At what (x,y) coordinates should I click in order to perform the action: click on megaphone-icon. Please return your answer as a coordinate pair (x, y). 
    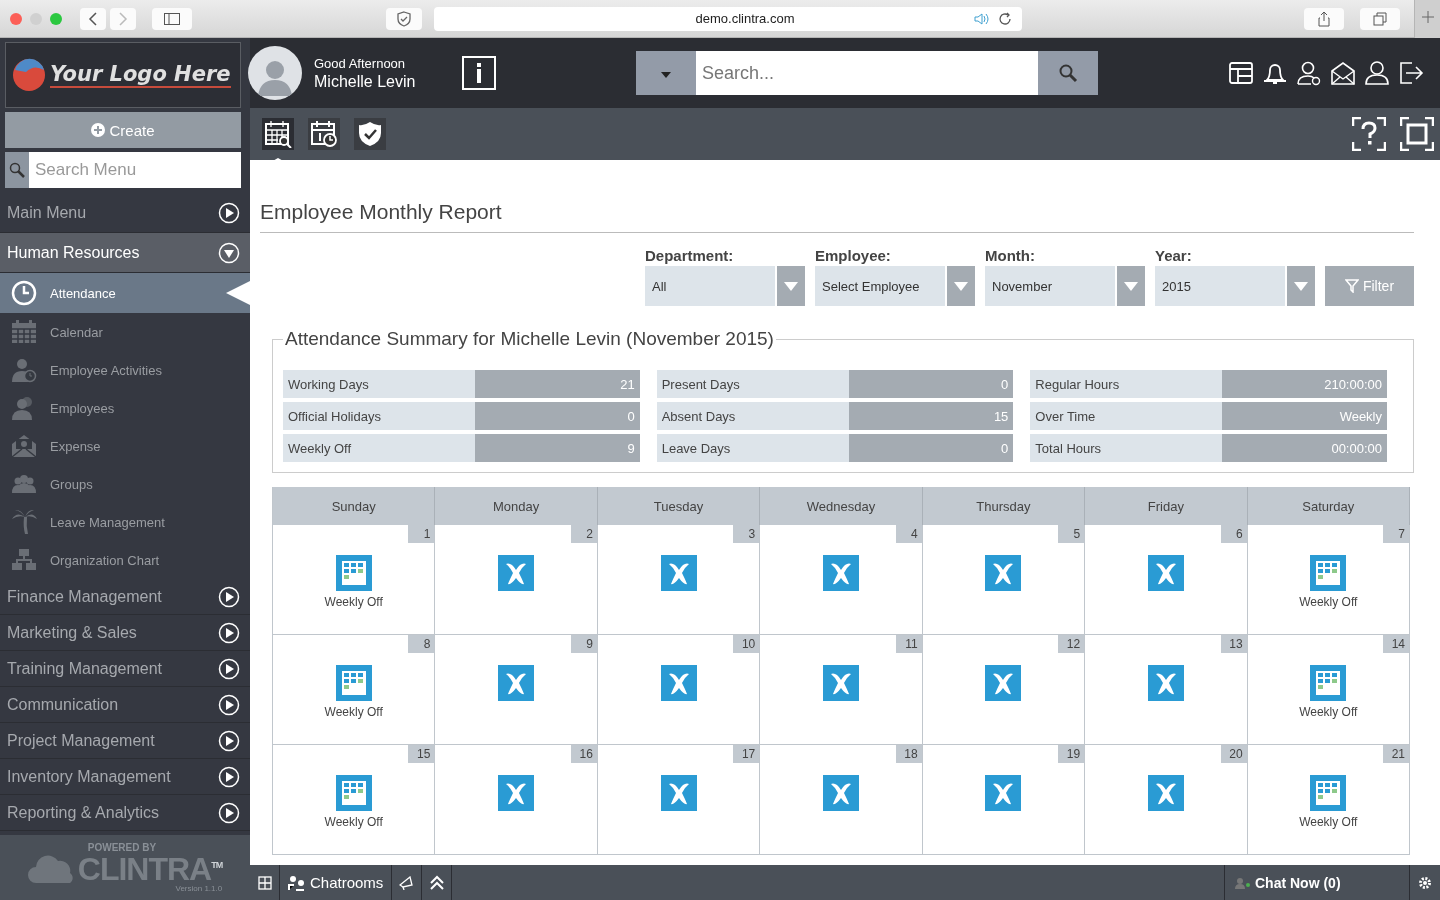
    Looking at the image, I should click on (406, 882).